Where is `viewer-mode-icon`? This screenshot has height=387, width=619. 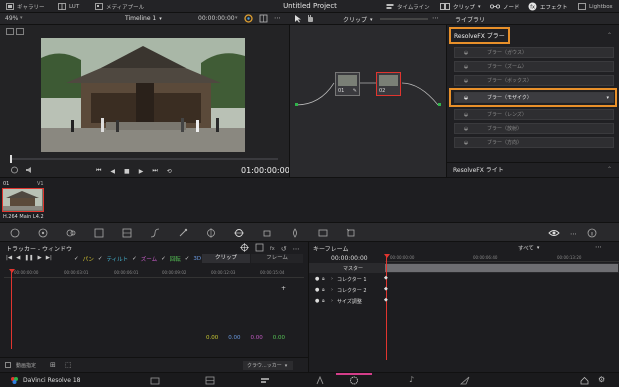 viewer-mode-icon is located at coordinates (15, 32).